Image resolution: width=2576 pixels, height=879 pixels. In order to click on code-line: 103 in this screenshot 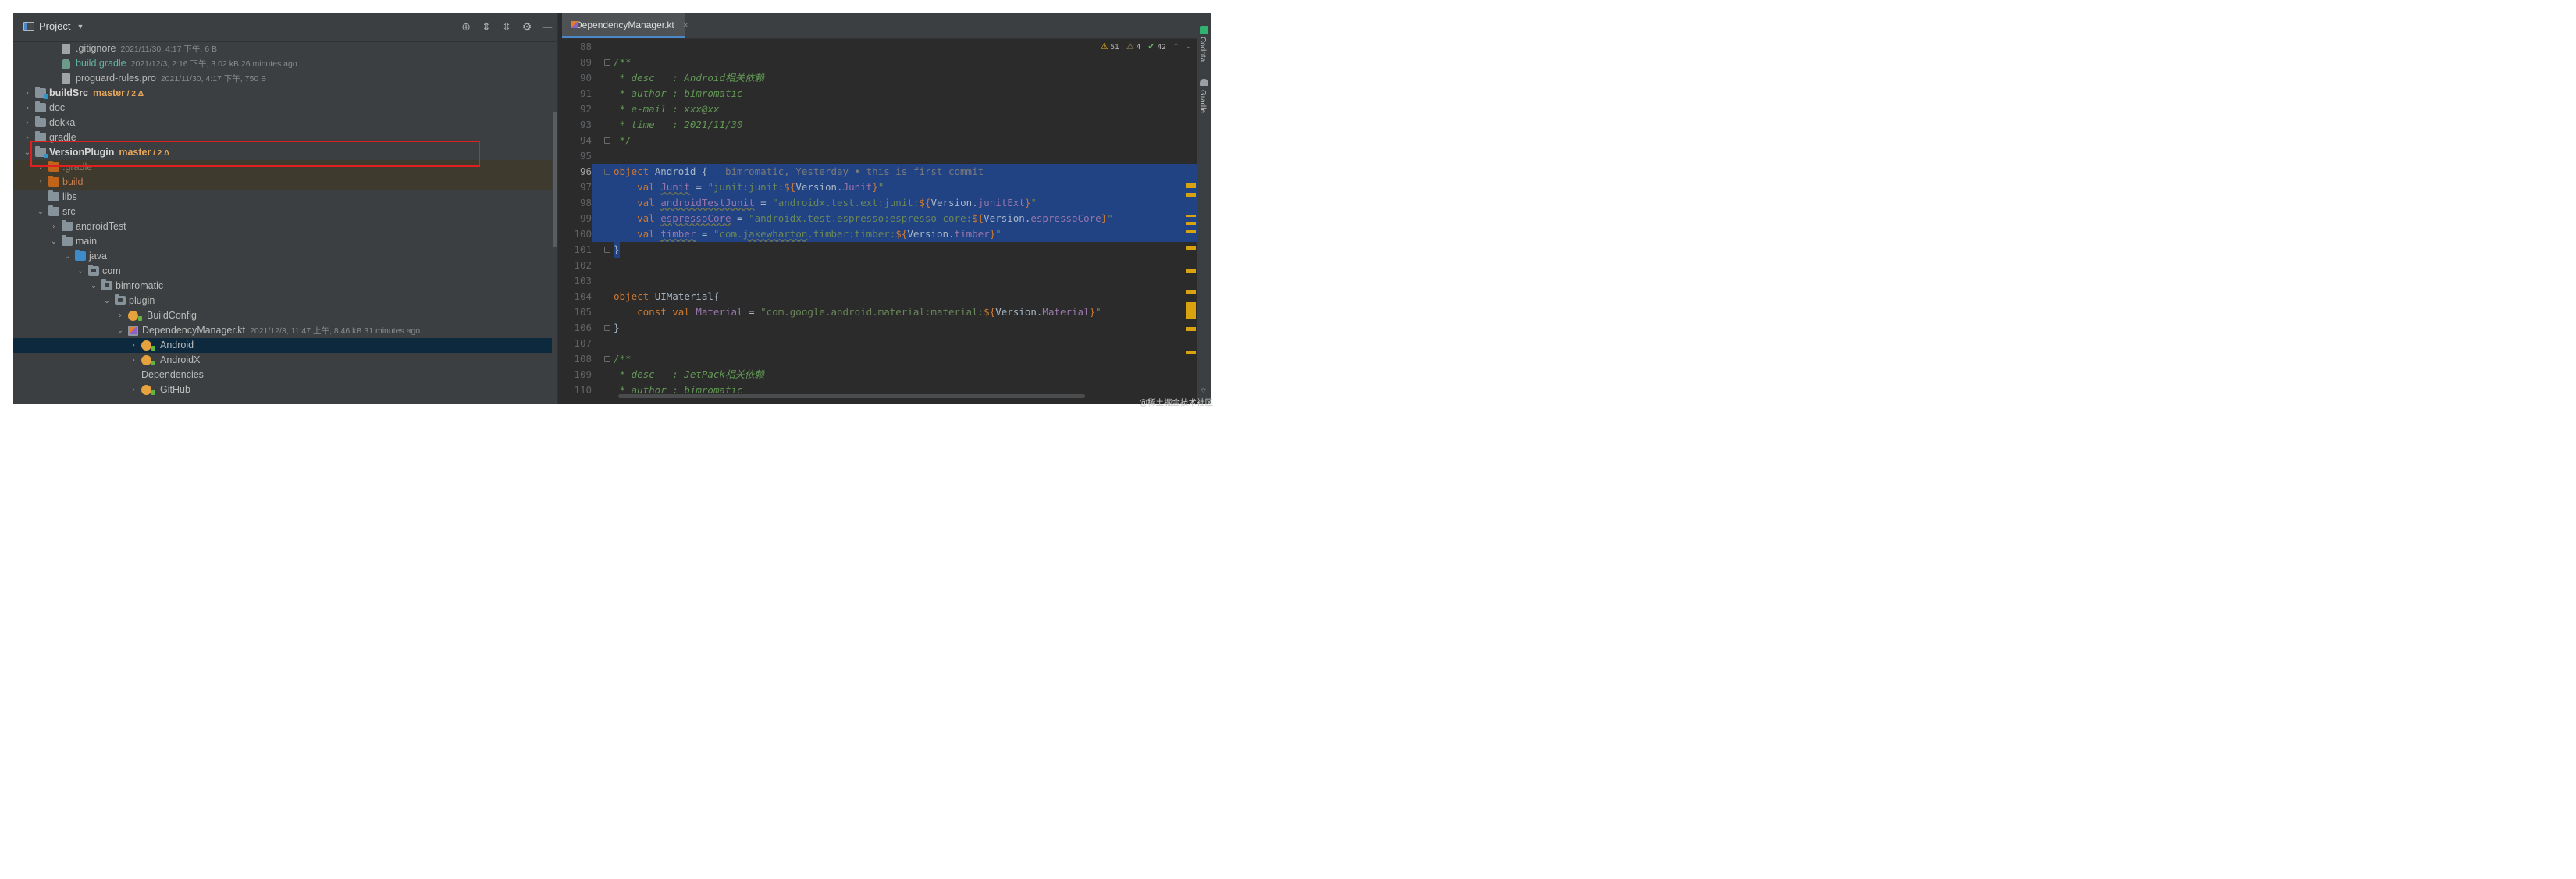, I will do `click(879, 281)`.